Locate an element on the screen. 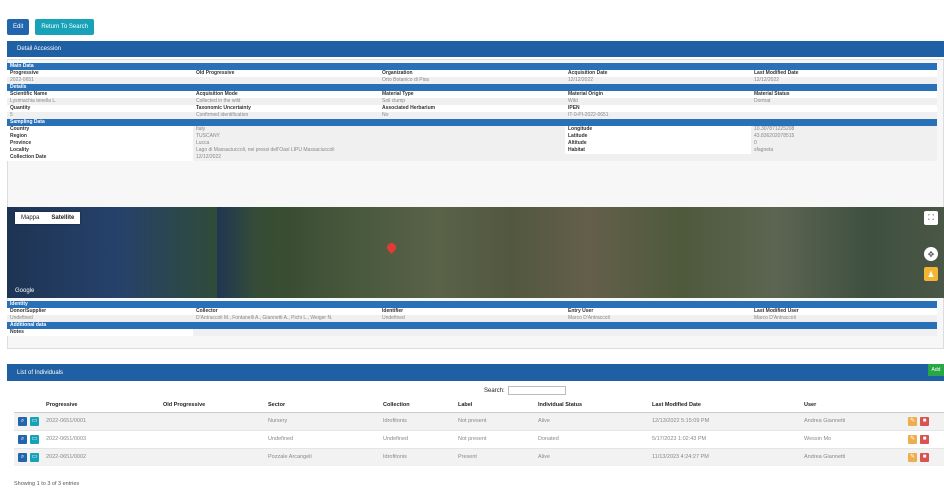 This screenshot has width=944, height=498. column-header: Label is located at coordinates (494, 405).